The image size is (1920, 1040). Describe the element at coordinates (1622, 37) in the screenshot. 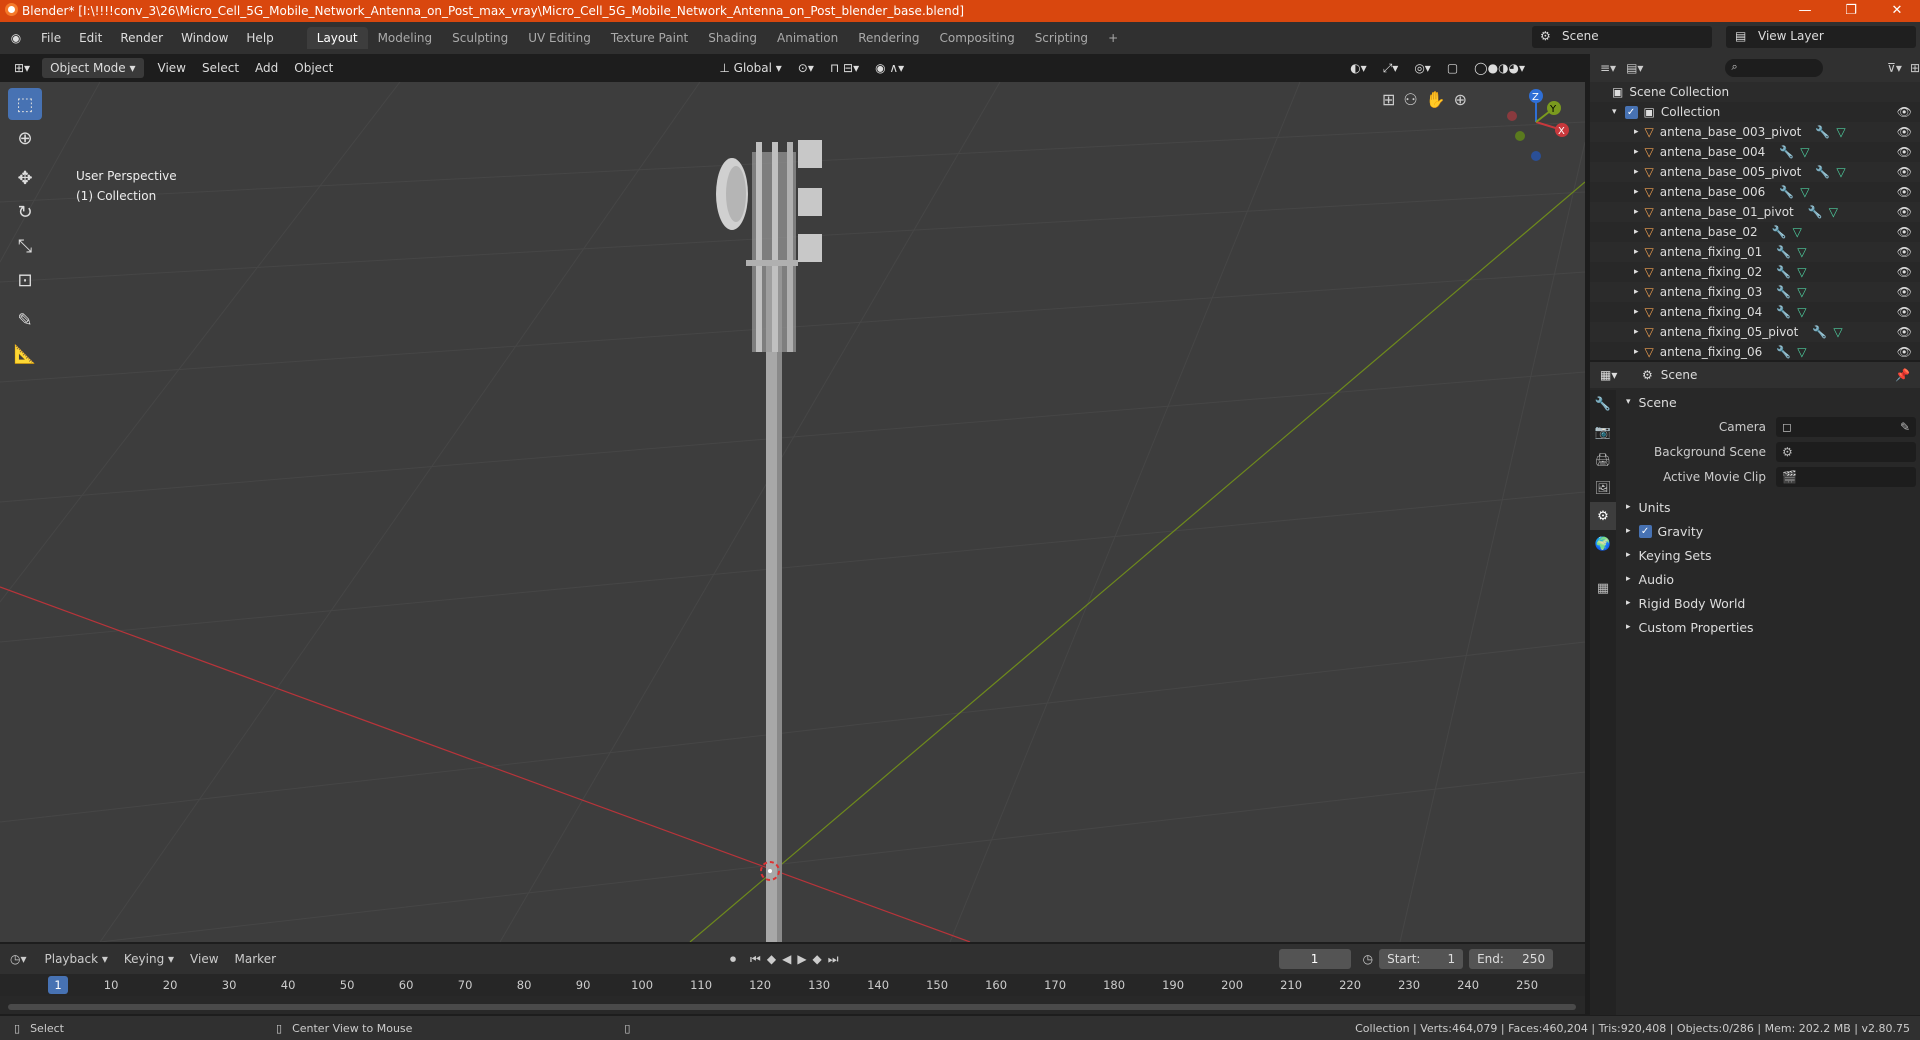

I see `scene-selector: ⚙ Scene` at that location.